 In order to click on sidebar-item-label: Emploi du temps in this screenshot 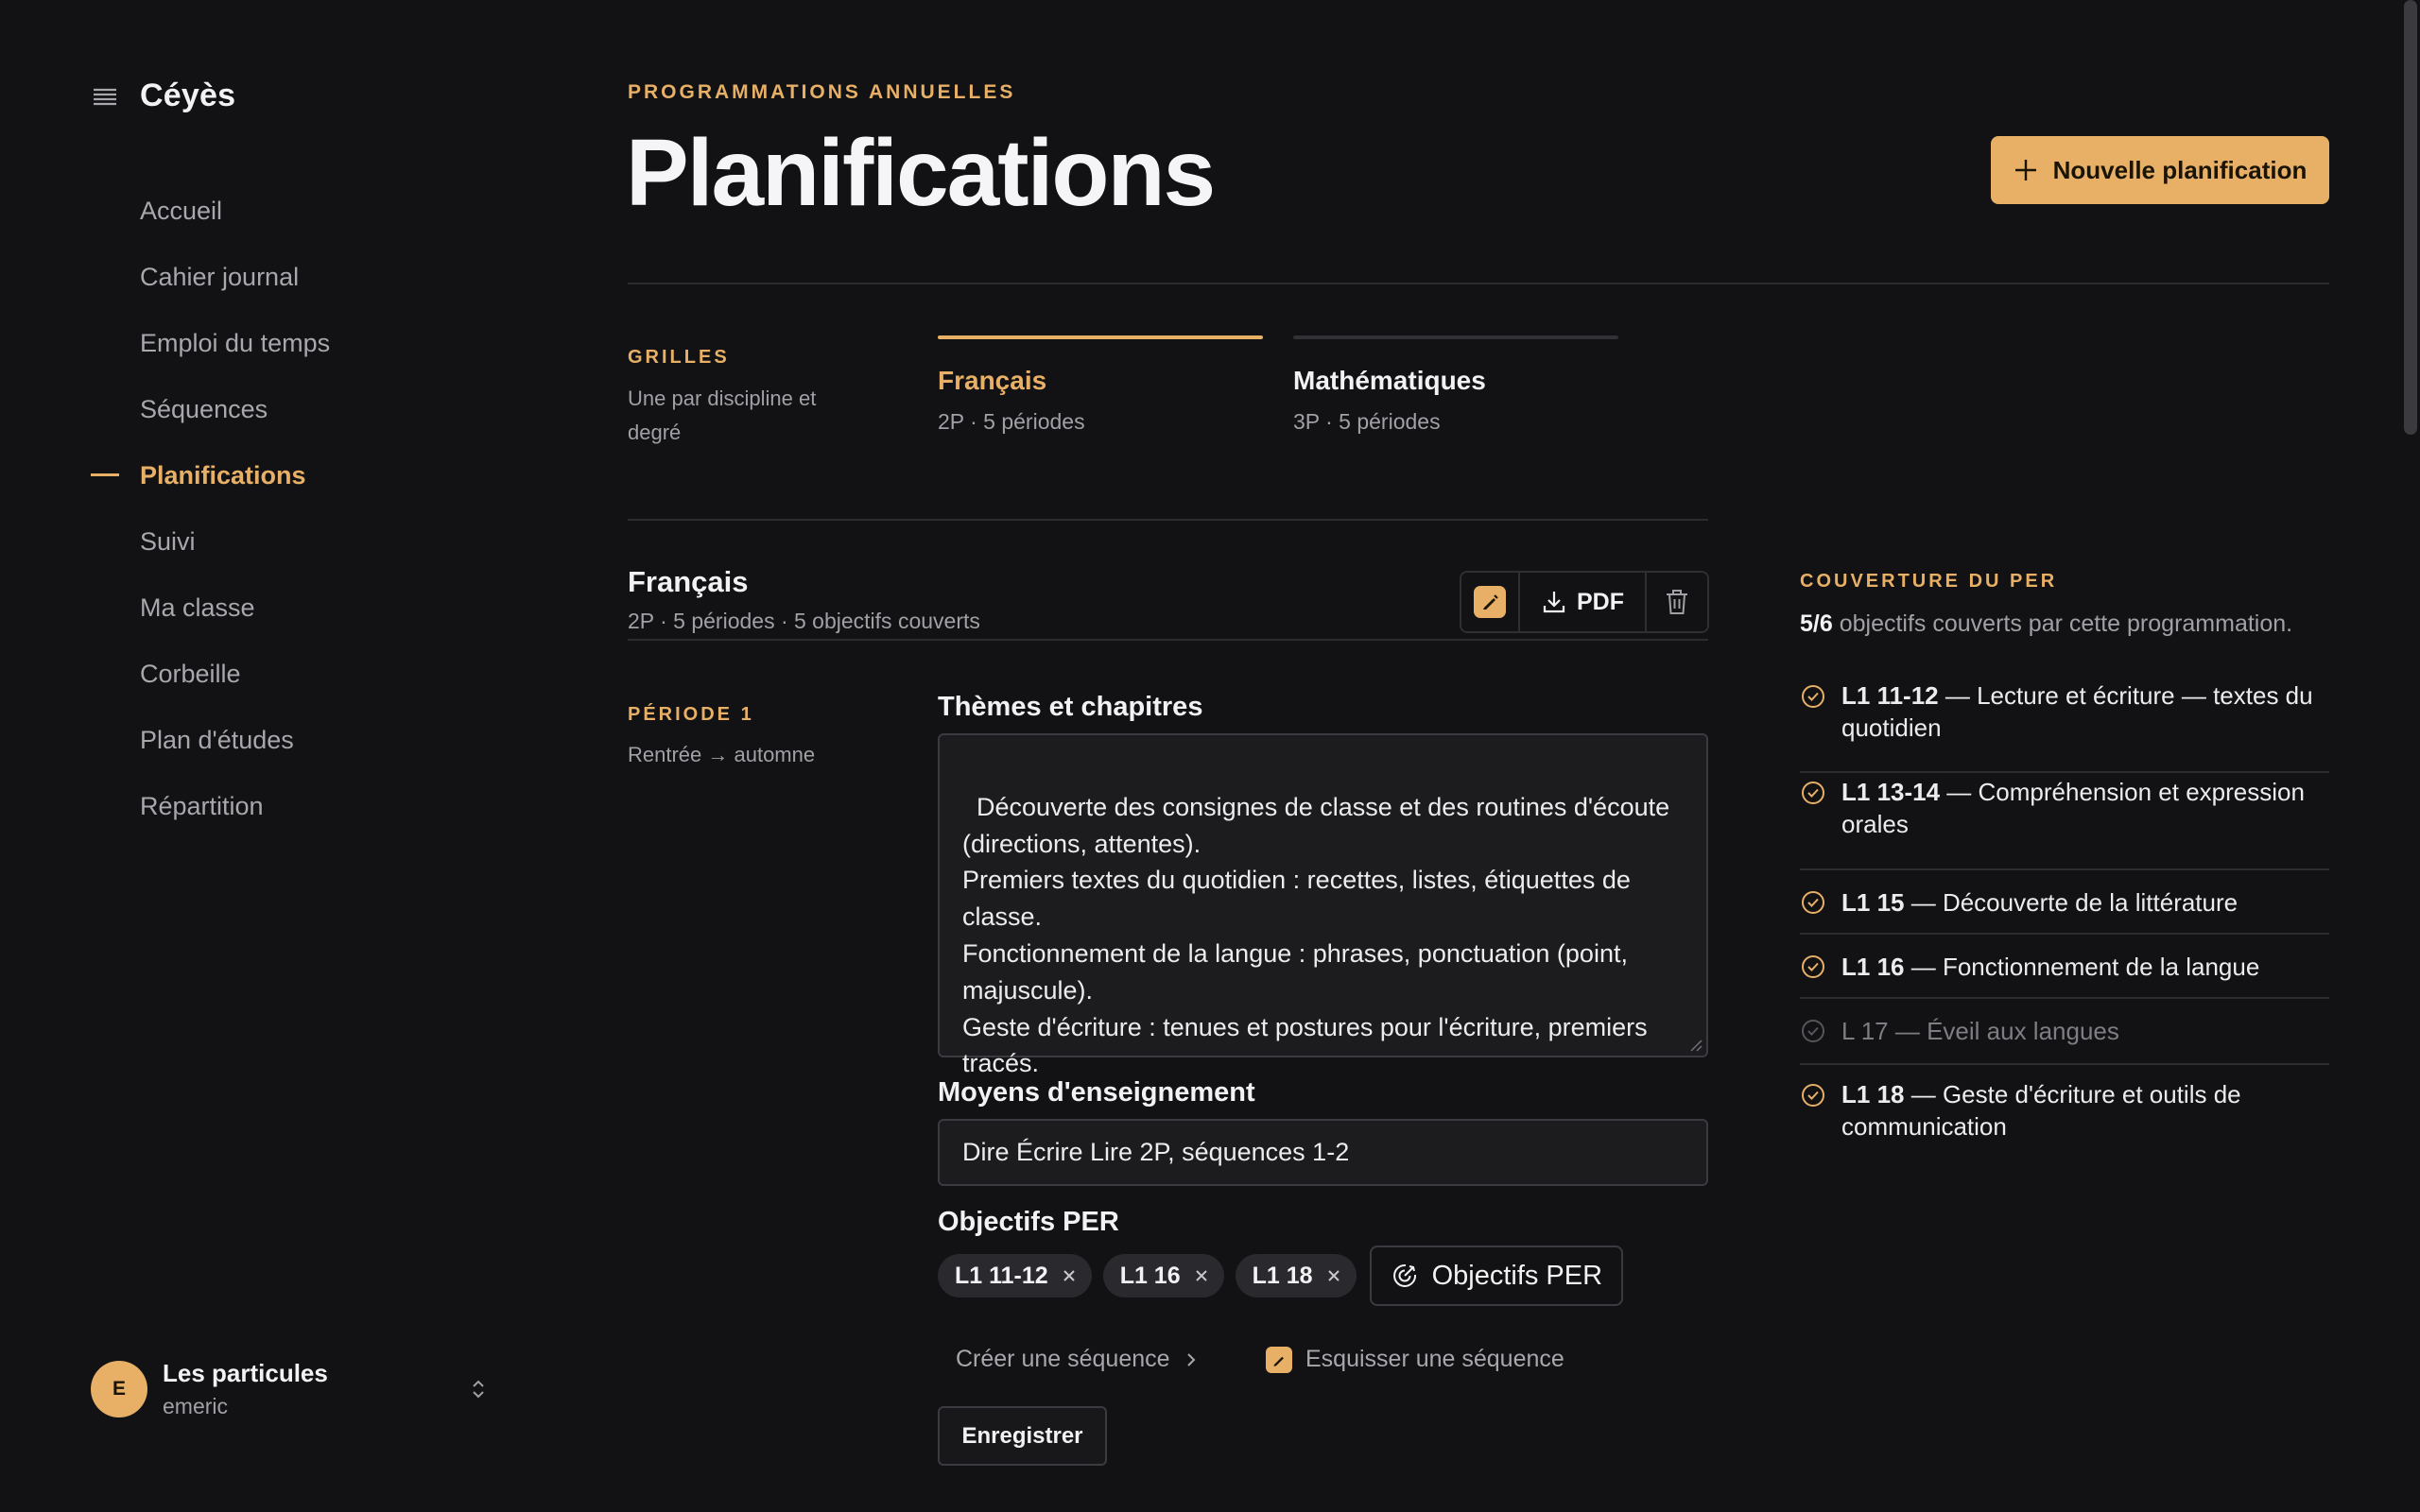, I will do `click(235, 342)`.